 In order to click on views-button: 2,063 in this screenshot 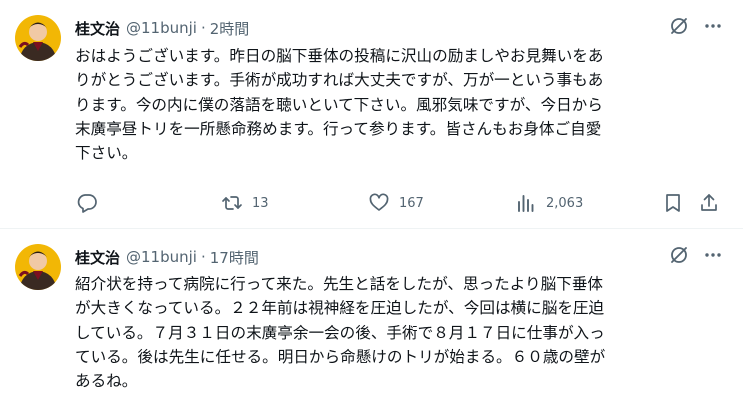, I will do `click(549, 203)`.